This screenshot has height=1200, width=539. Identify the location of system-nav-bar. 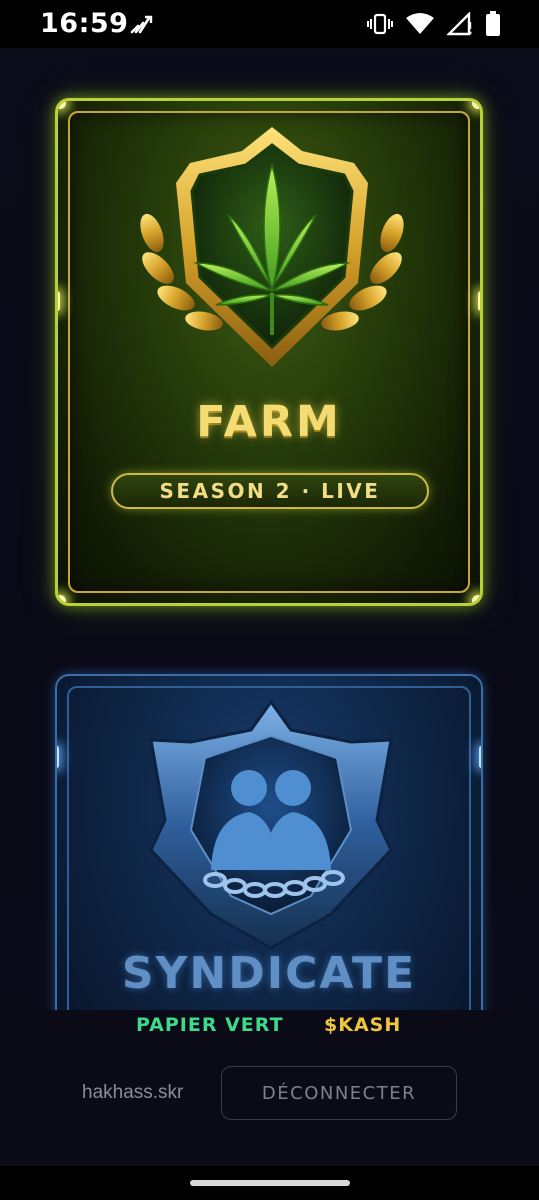
(269, 1183).